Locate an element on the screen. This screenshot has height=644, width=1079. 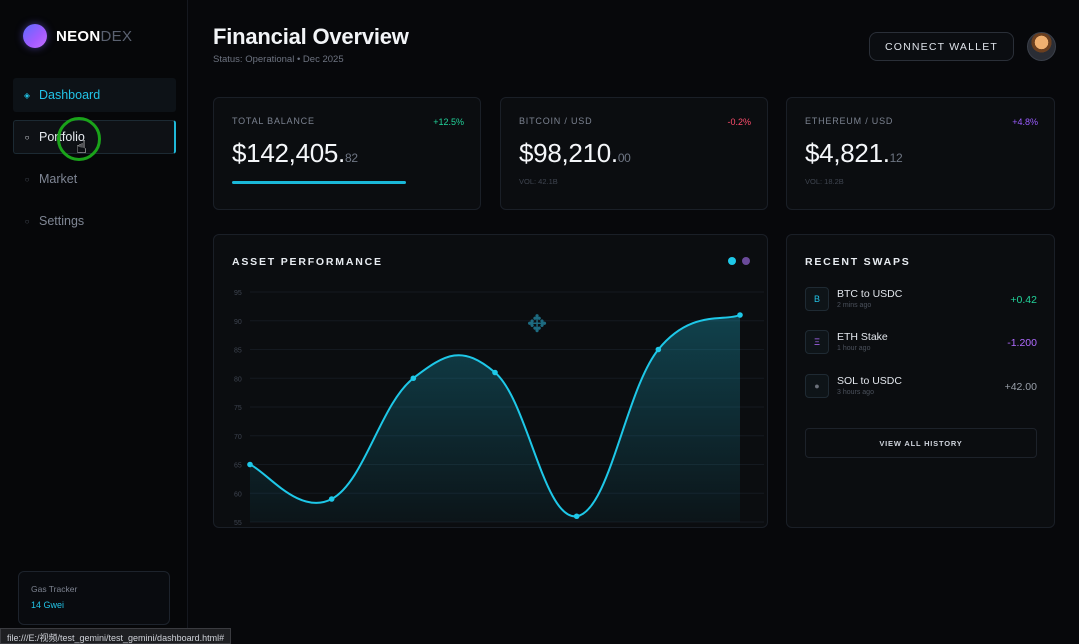
swap-name: ETH Stake is located at coordinates (862, 337).